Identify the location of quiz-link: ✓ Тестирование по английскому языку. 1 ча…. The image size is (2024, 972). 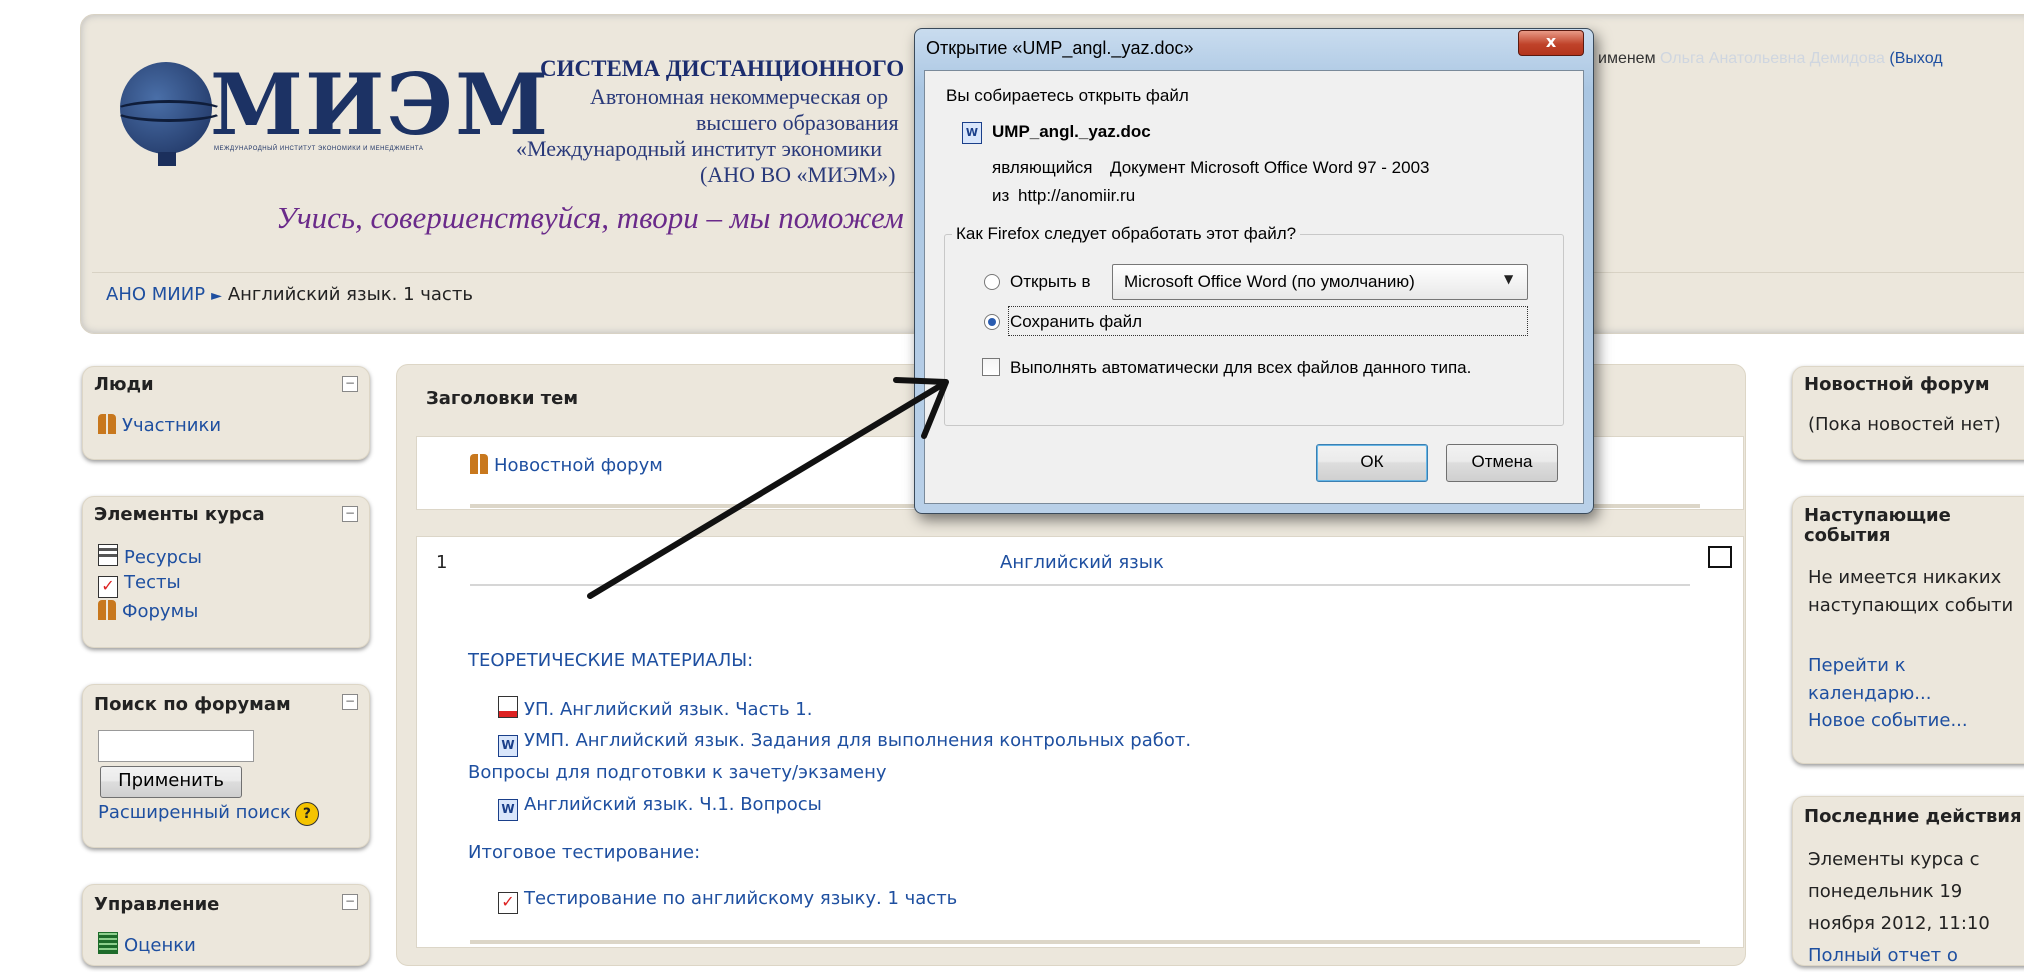
(727, 901).